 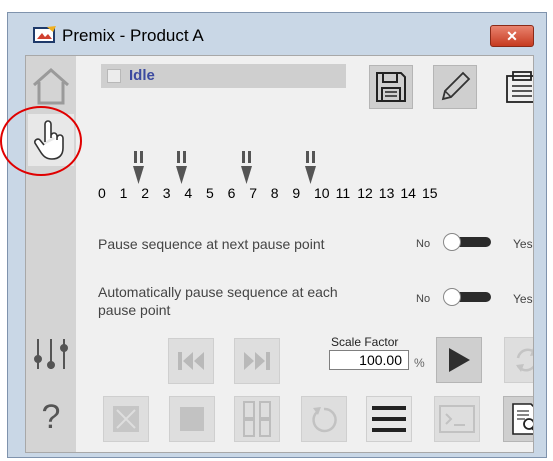 I want to click on sequence-number: 7, so click(x=253, y=193).